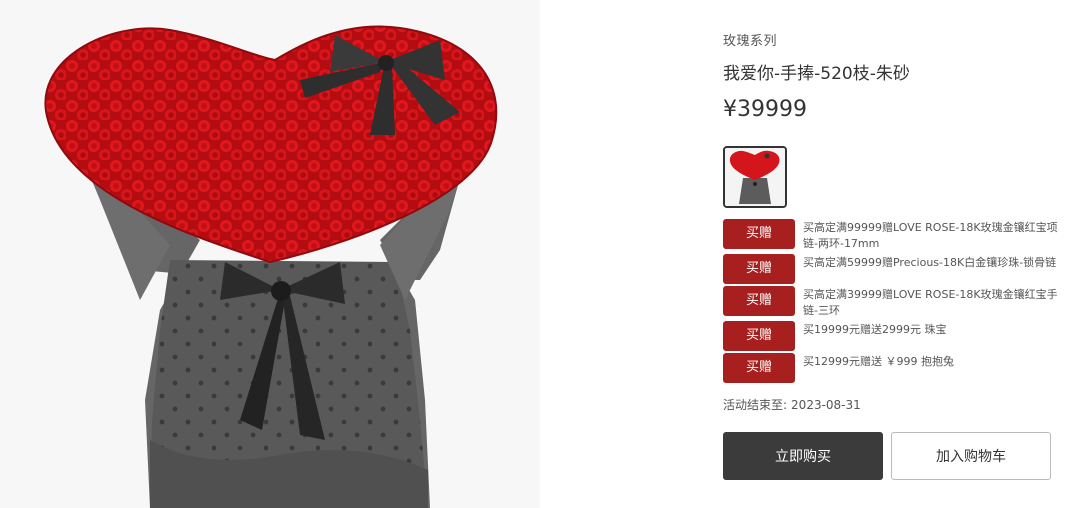  I want to click on promotion-item: 买赠 买高定满39999赠LOVE ROSE-18K玫瑰金镶红宝手链-三环, so click(893, 302).